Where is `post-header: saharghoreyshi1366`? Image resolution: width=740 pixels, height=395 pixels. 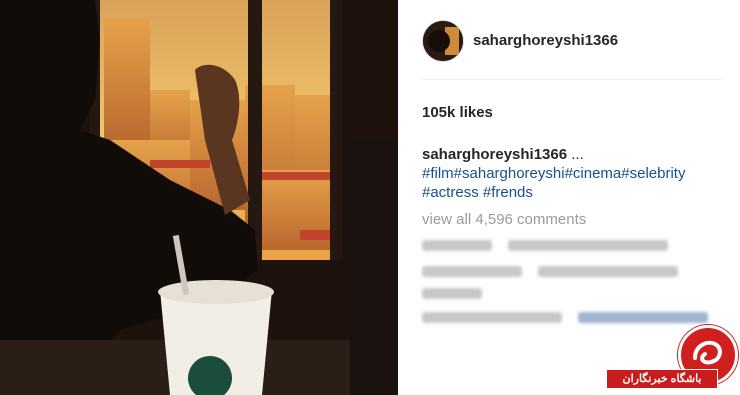
post-header: saharghoreyshi1366 is located at coordinates (569, 40).